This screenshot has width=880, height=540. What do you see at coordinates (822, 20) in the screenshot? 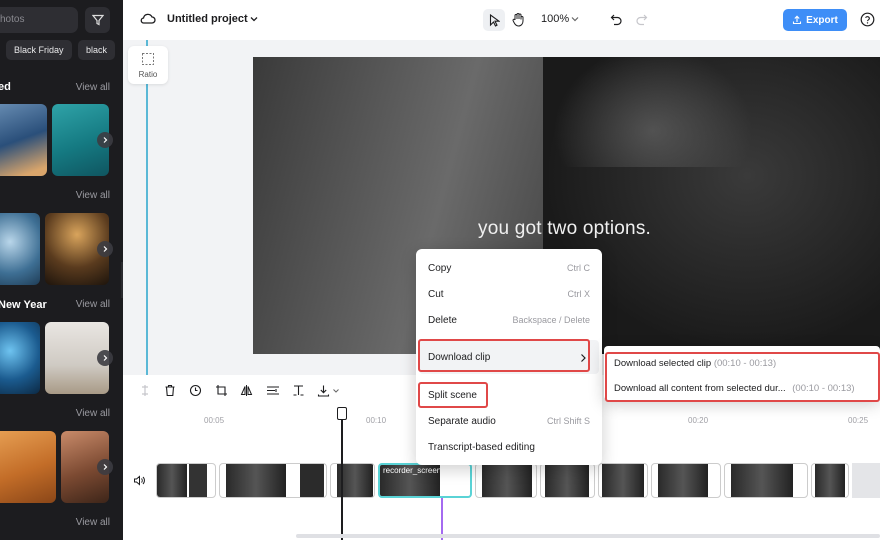
I see `export-label: Export` at bounding box center [822, 20].